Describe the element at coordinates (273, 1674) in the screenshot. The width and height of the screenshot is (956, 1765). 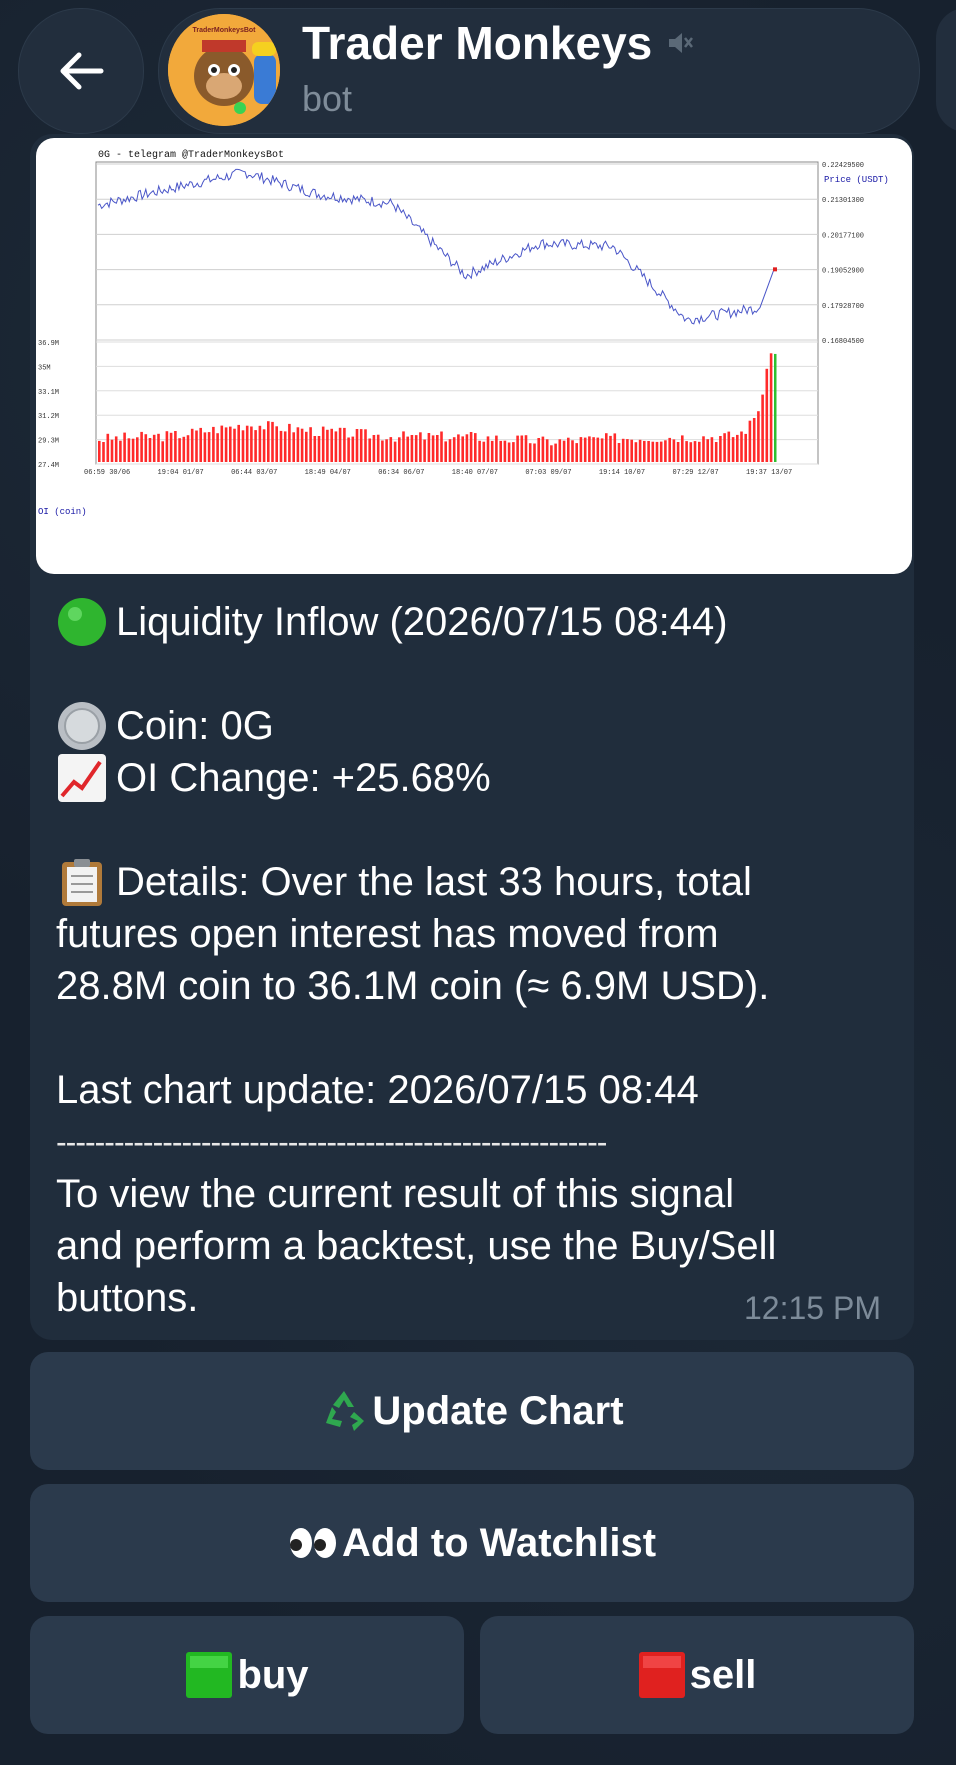
I see `buy-label: buy` at that location.